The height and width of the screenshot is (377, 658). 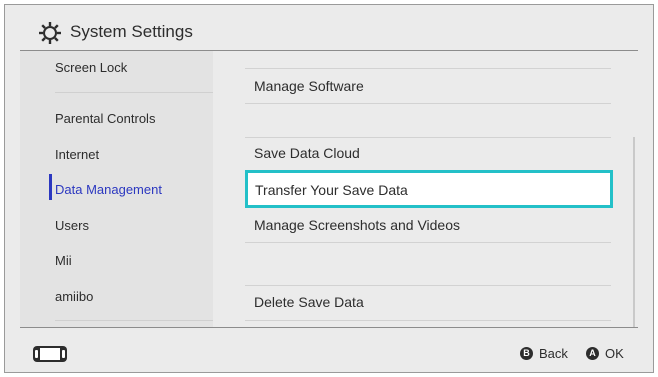 I want to click on sidebar-item-users: Users, so click(x=72, y=225).